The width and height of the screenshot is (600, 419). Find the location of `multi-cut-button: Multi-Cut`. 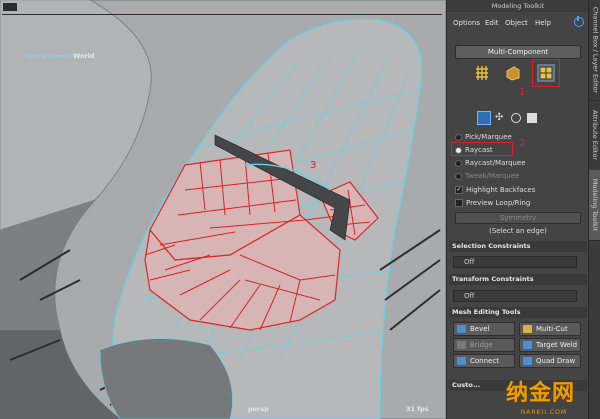

multi-cut-button: Multi-Cut is located at coordinates (550, 329).